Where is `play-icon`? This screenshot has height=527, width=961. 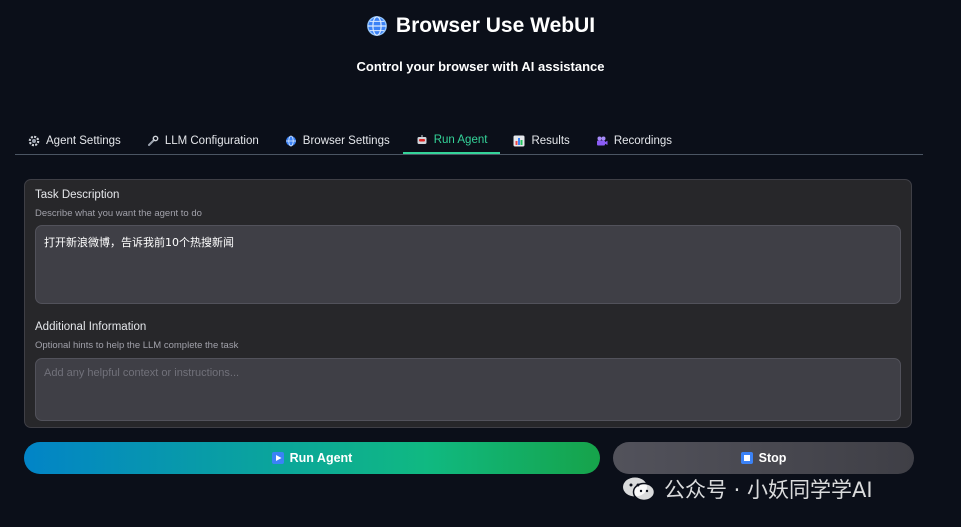 play-icon is located at coordinates (277, 458).